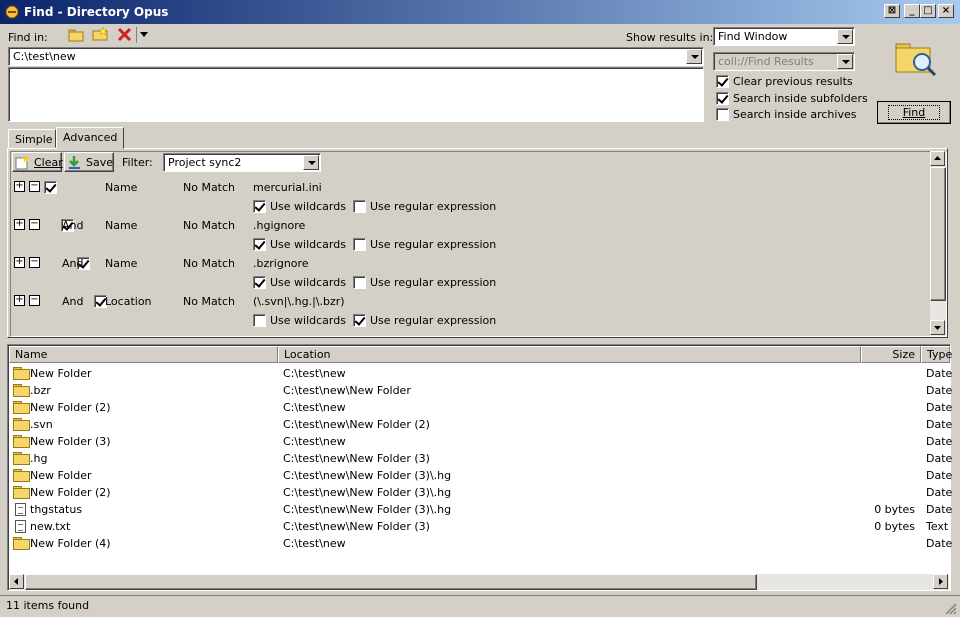 The width and height of the screenshot is (960, 617). What do you see at coordinates (12, 12) in the screenshot?
I see `app-icon` at bounding box center [12, 12].